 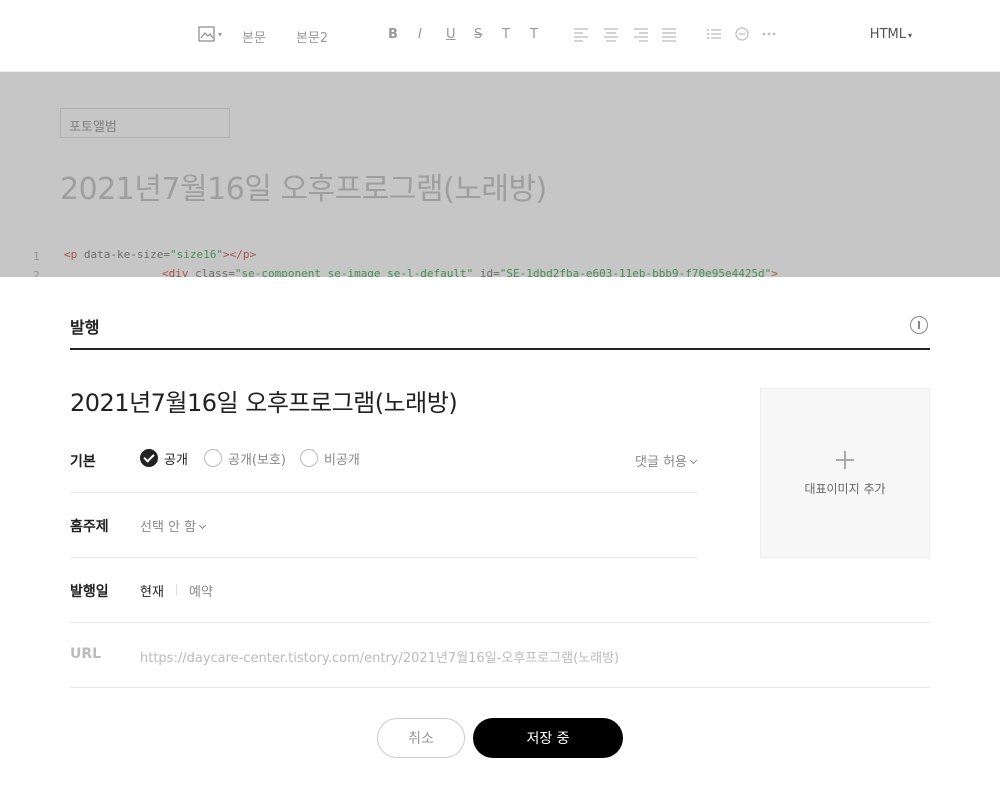 I want to click on radio-protected-label: 공개(보호), so click(x=257, y=460).